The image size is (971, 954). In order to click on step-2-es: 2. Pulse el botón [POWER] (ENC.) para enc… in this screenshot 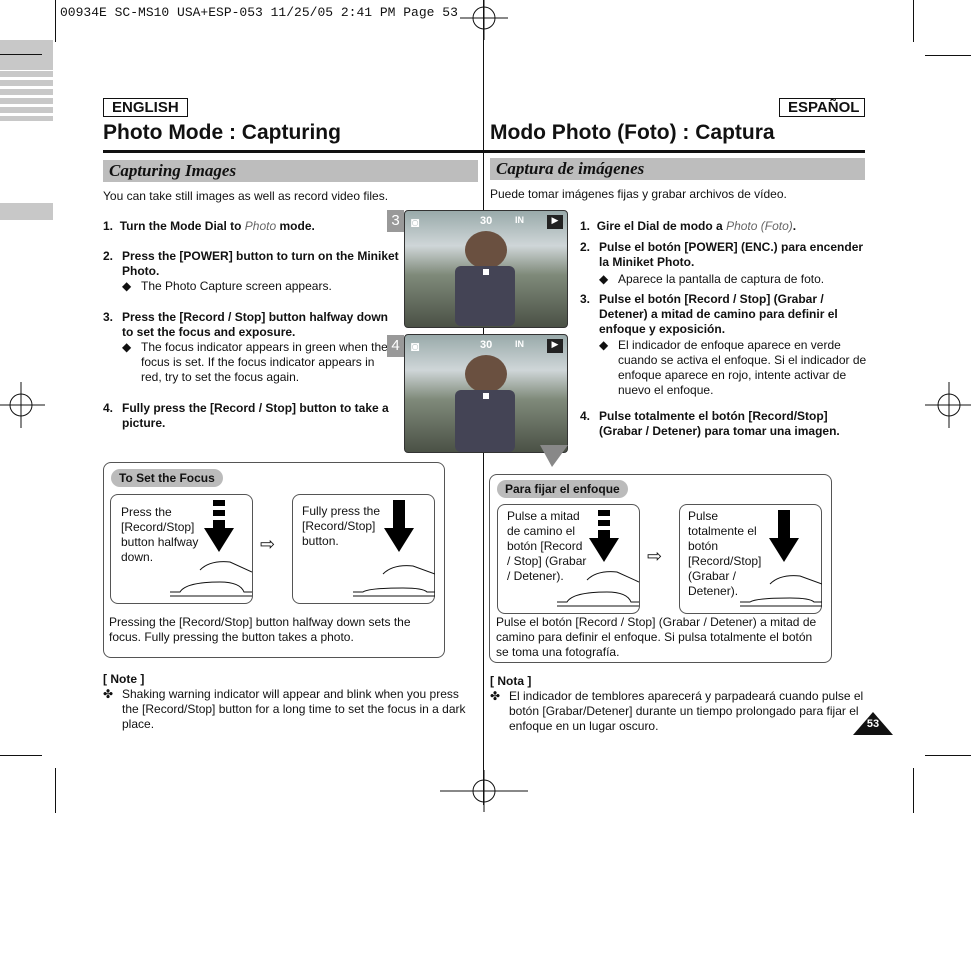, I will do `click(722, 263)`.